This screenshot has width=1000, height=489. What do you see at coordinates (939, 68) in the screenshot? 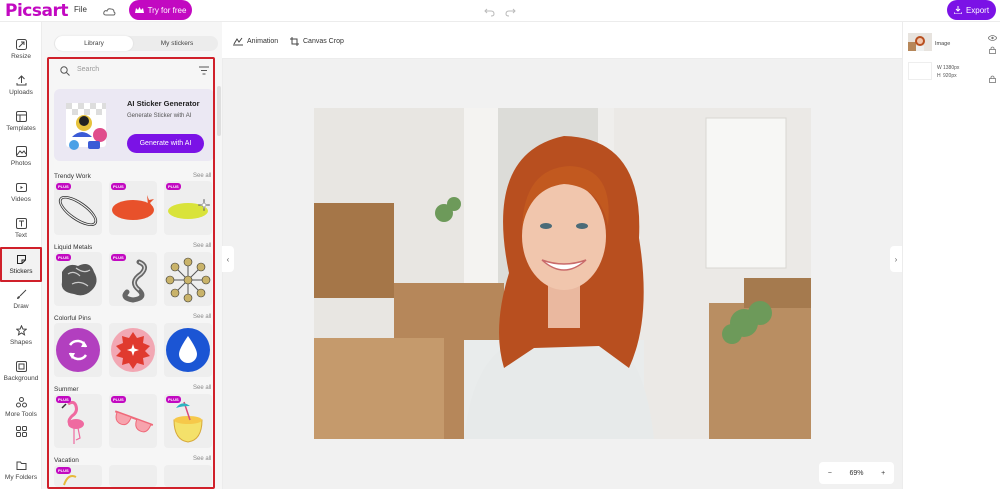
I see `width-label: W` at bounding box center [939, 68].